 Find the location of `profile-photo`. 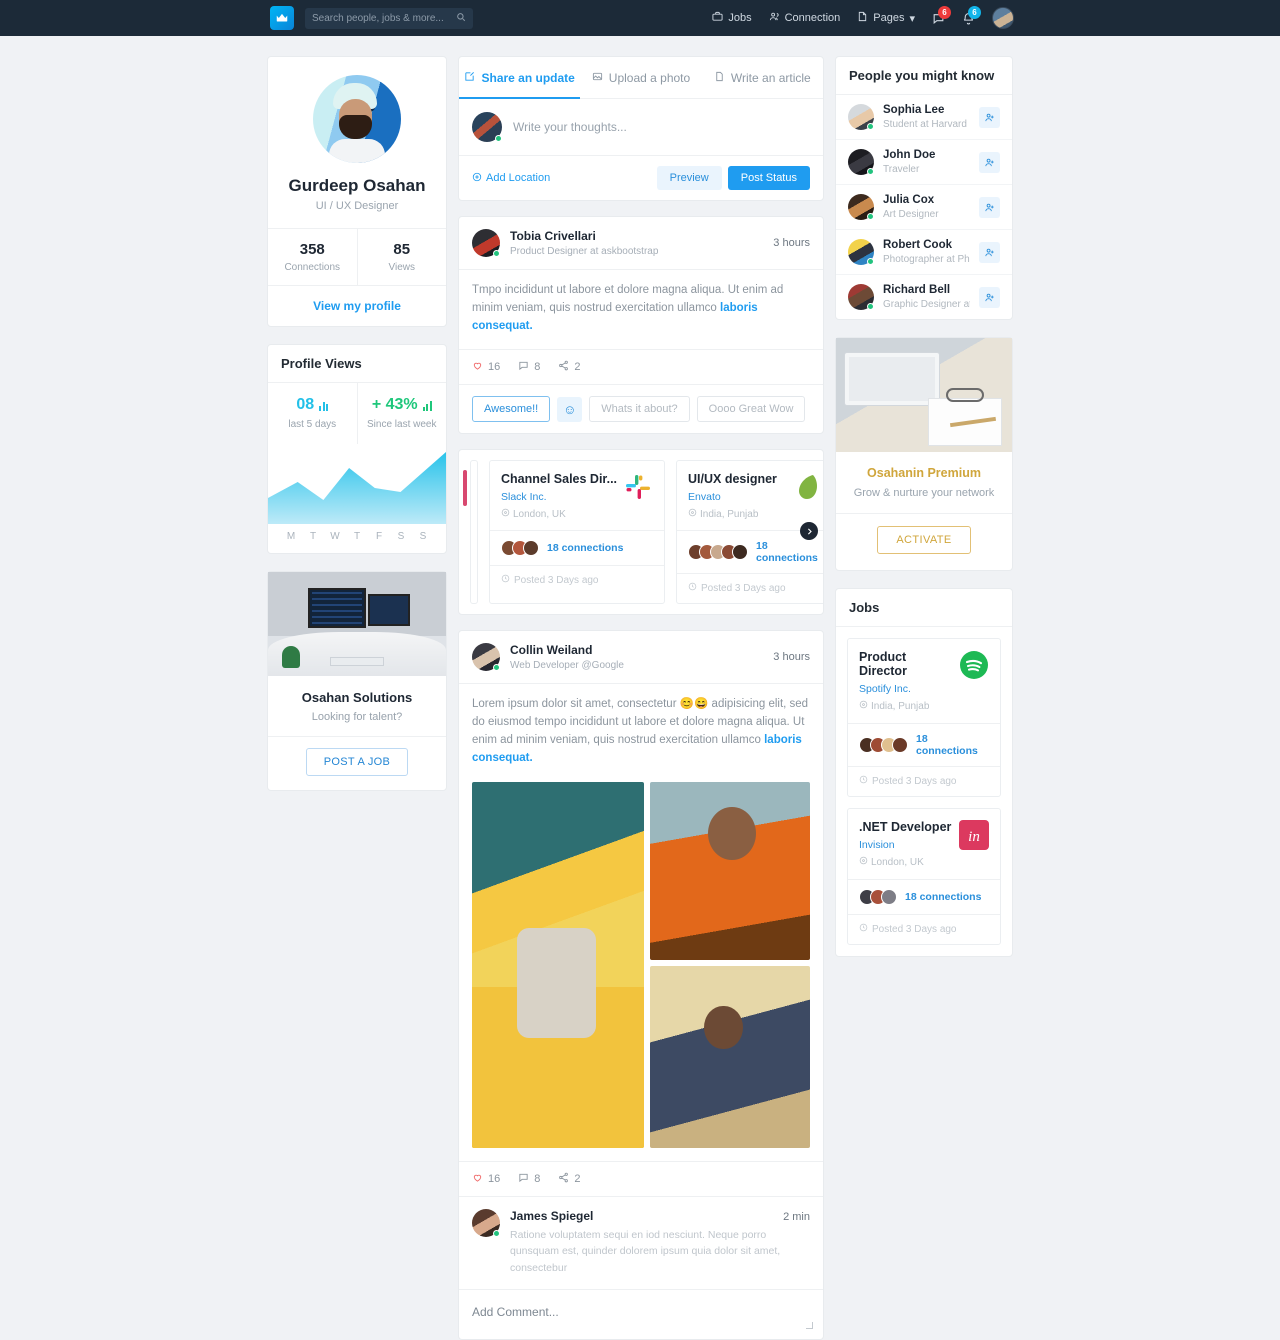

profile-photo is located at coordinates (357, 119).